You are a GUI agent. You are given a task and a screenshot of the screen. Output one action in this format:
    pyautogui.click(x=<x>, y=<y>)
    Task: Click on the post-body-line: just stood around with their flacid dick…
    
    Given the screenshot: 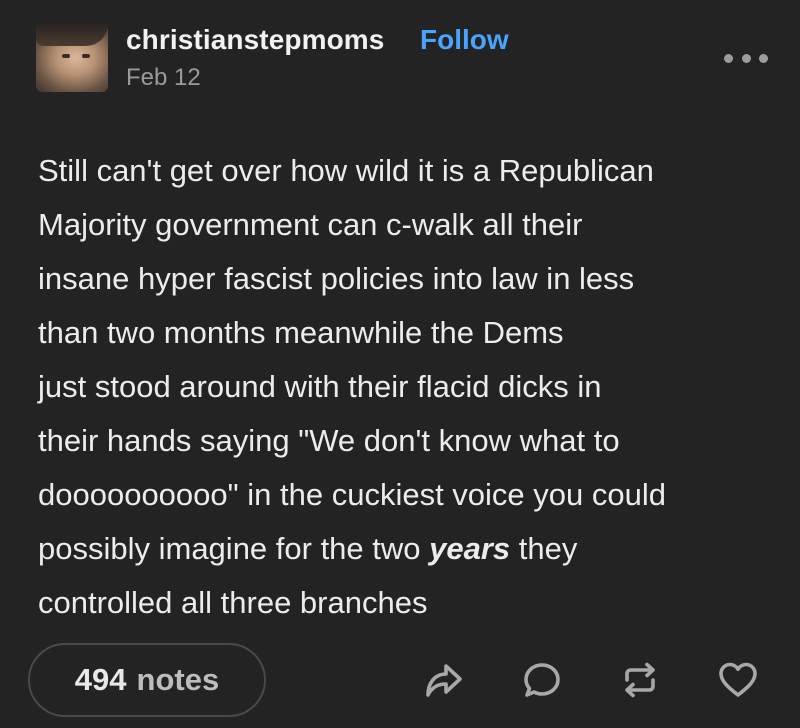 What is the action you would take?
    pyautogui.click(x=320, y=386)
    